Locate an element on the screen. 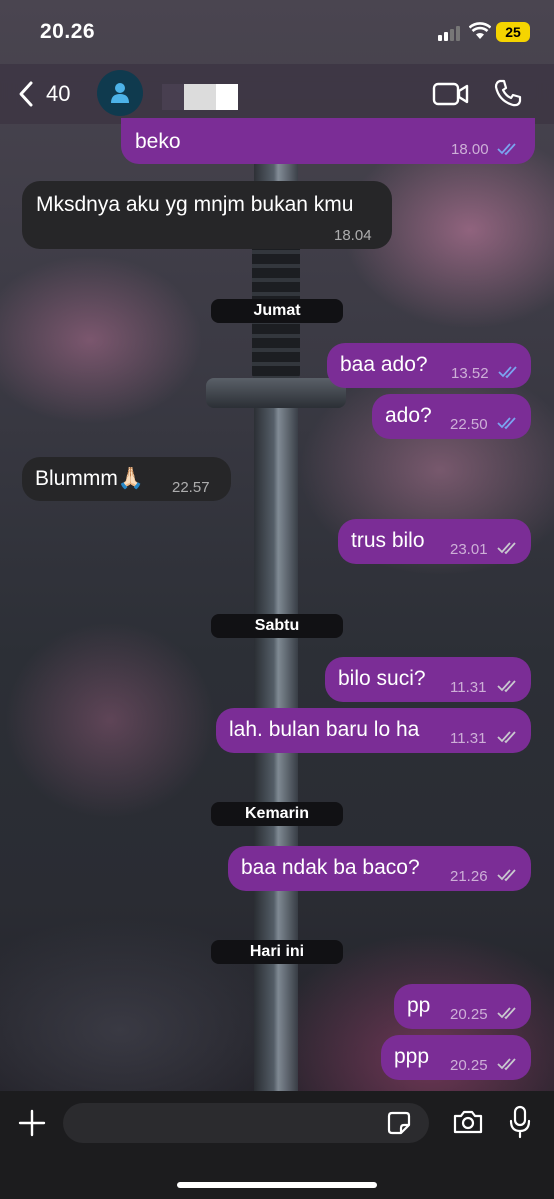  person-icon is located at coordinates (120, 93).